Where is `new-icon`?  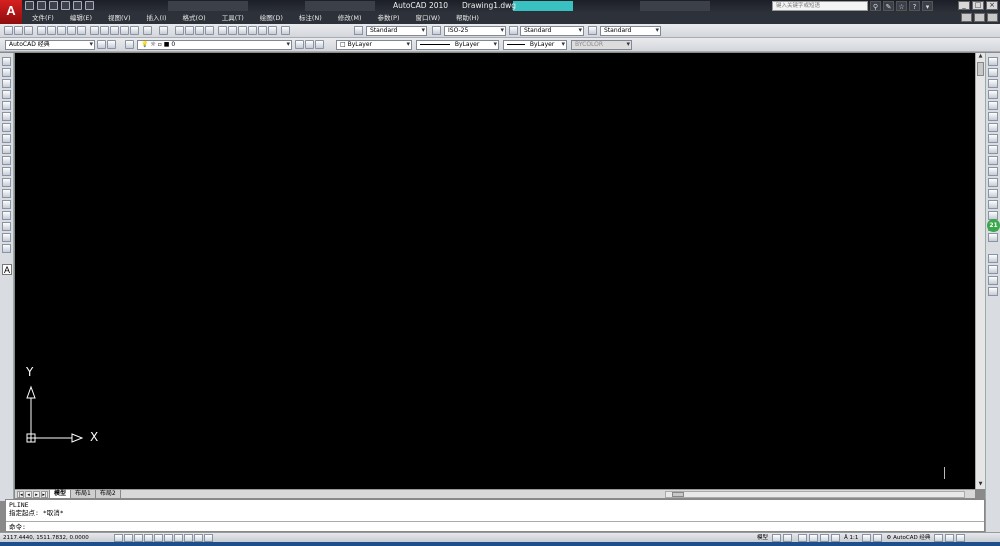
new-icon is located at coordinates (29, 5).